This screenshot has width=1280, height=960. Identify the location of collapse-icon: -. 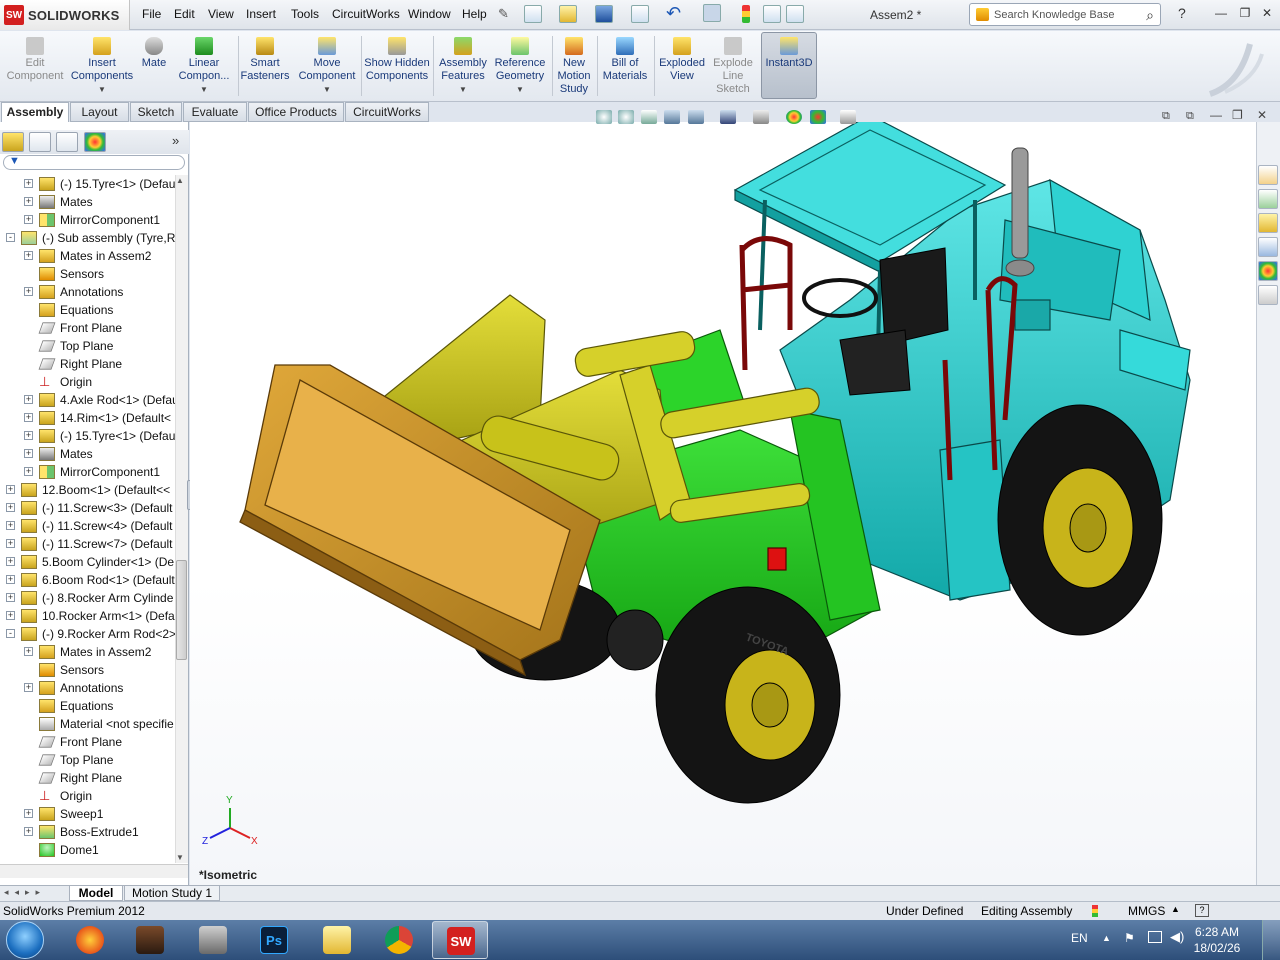
(10, 633).